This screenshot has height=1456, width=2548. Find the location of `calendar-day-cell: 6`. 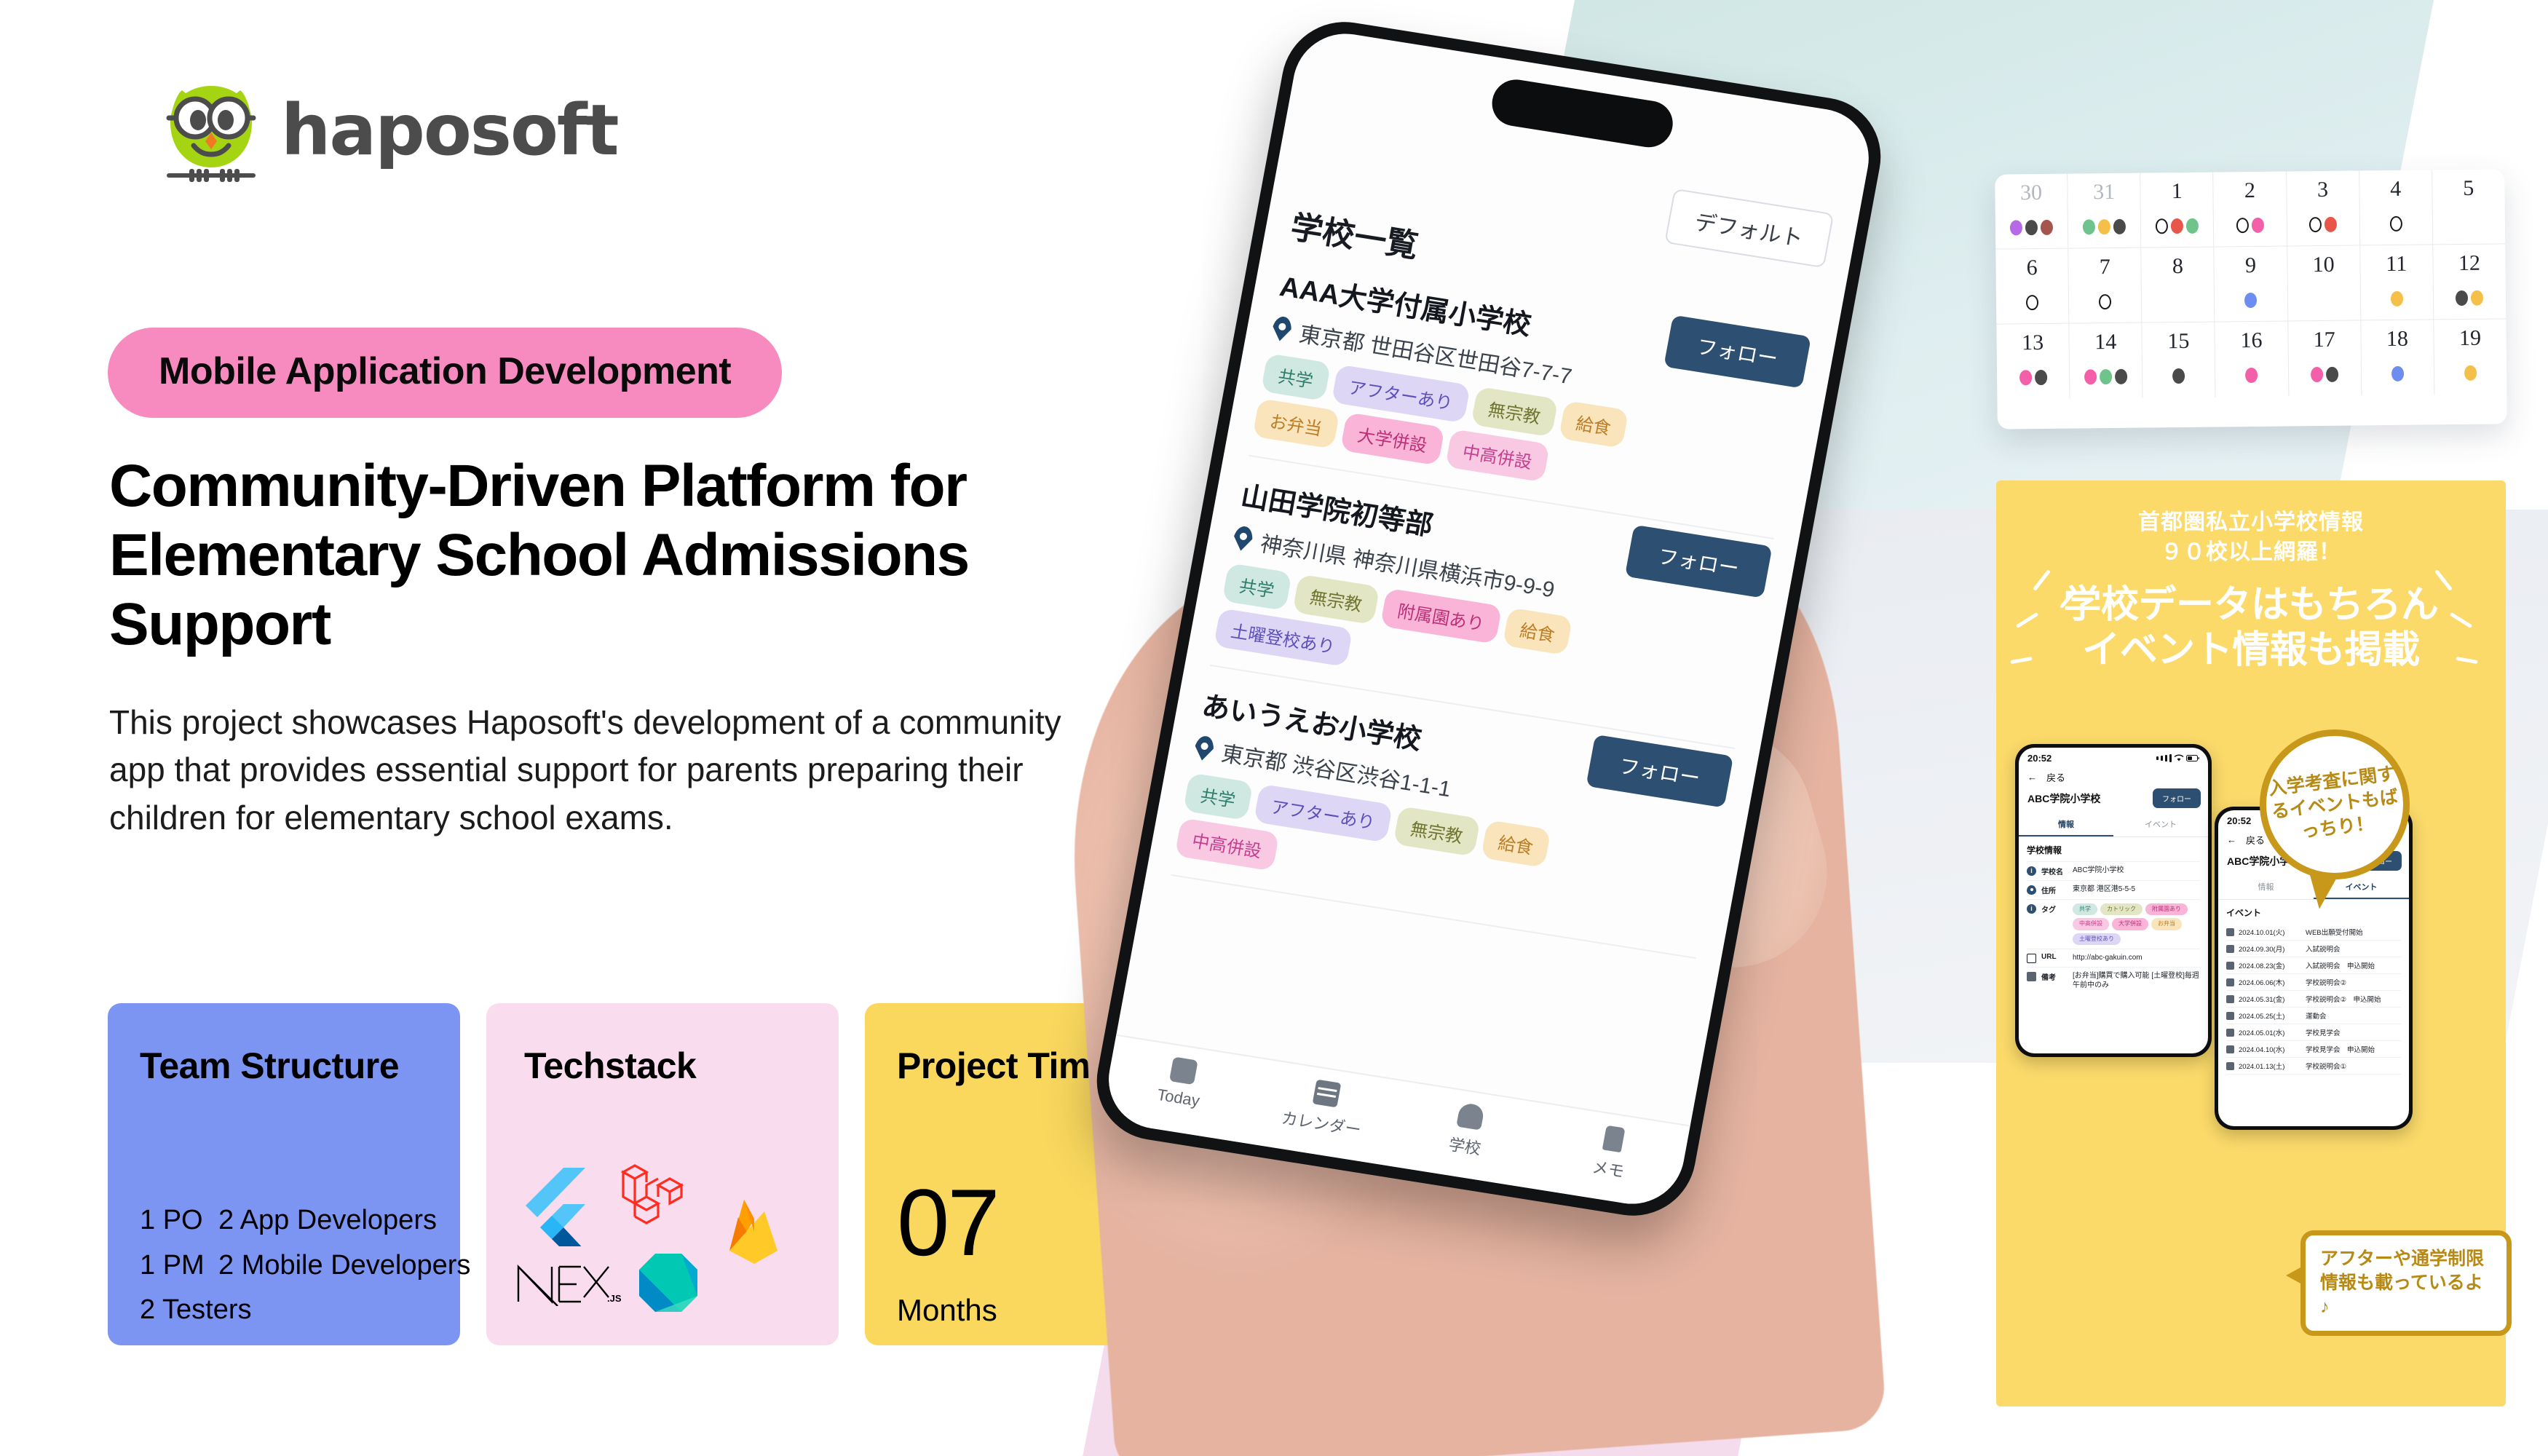

calendar-day-cell: 6 is located at coordinates (2032, 286).